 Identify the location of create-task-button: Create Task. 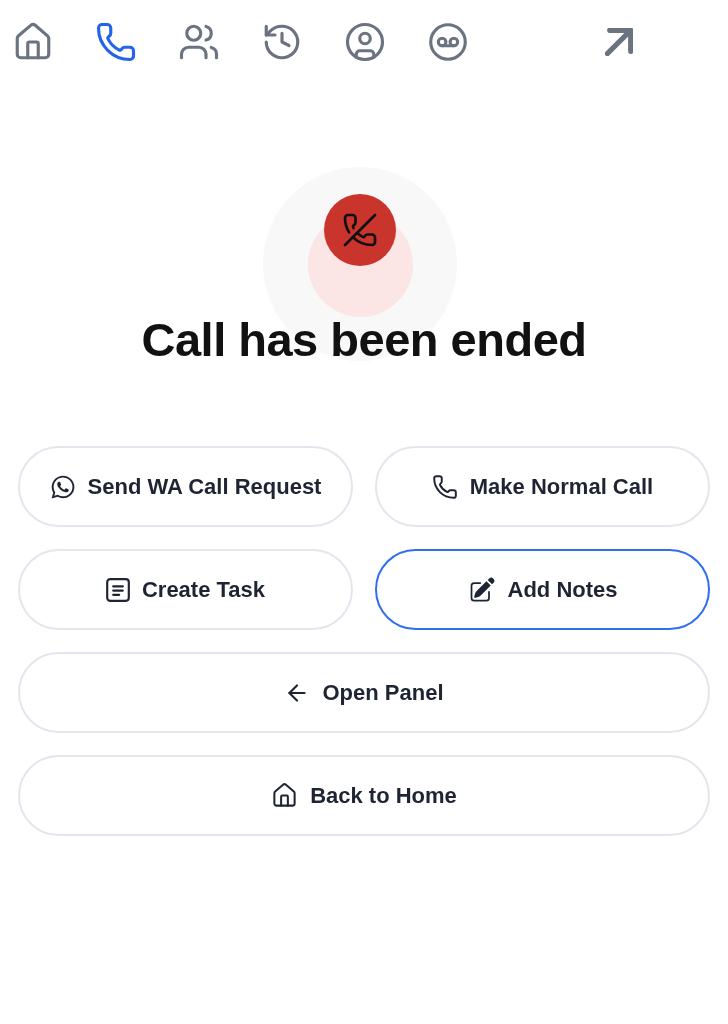
(185, 589).